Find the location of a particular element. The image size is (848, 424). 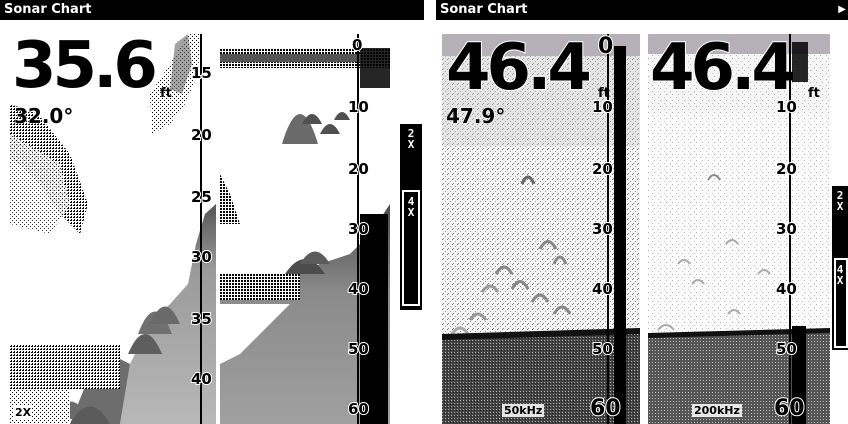

left-zoom-scale-25: 25 is located at coordinates (201, 197).